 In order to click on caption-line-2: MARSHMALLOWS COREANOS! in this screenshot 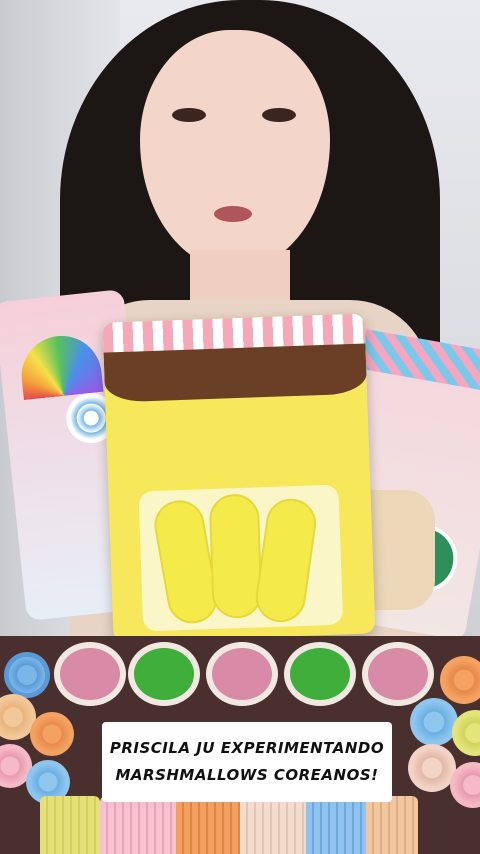, I will do `click(247, 775)`.